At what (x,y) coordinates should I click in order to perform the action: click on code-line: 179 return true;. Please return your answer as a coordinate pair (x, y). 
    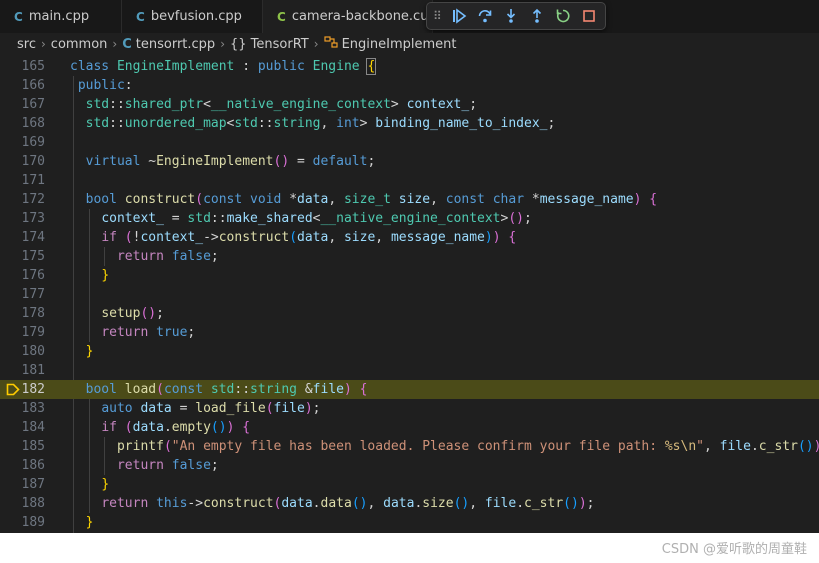
    Looking at the image, I should click on (409, 332).